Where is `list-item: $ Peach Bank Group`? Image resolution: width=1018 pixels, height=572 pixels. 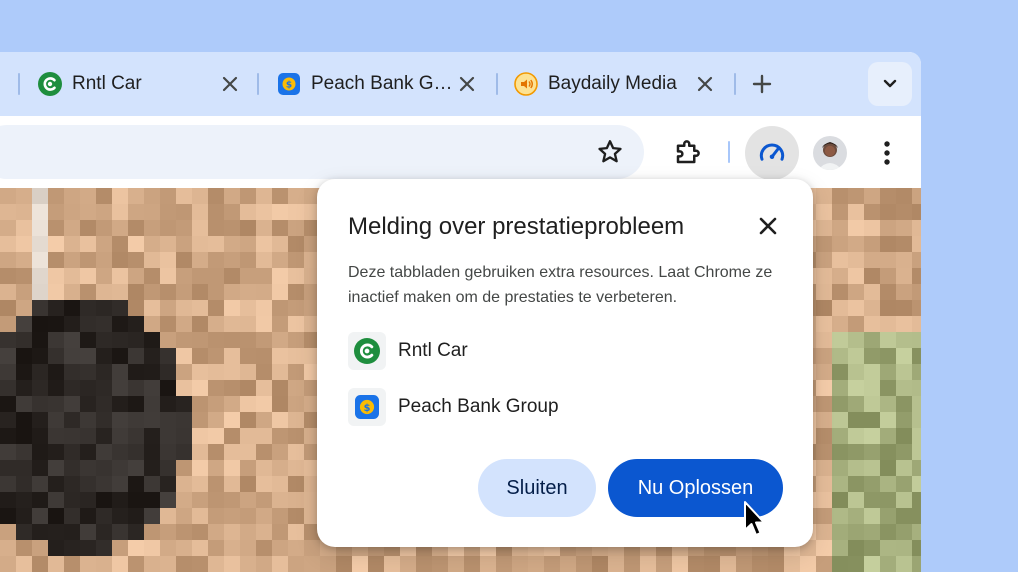
list-item: $ Peach Bank Group is located at coordinates (453, 407).